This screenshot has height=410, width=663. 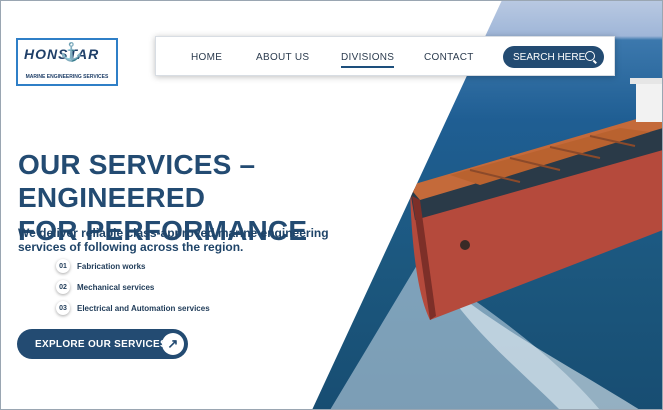 What do you see at coordinates (282, 57) in the screenshot?
I see `nav-about-us: ABOUT US` at bounding box center [282, 57].